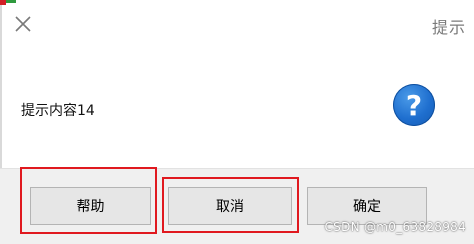  Describe the element at coordinates (448, 27) in the screenshot. I see `dialog-title: 提示` at that location.